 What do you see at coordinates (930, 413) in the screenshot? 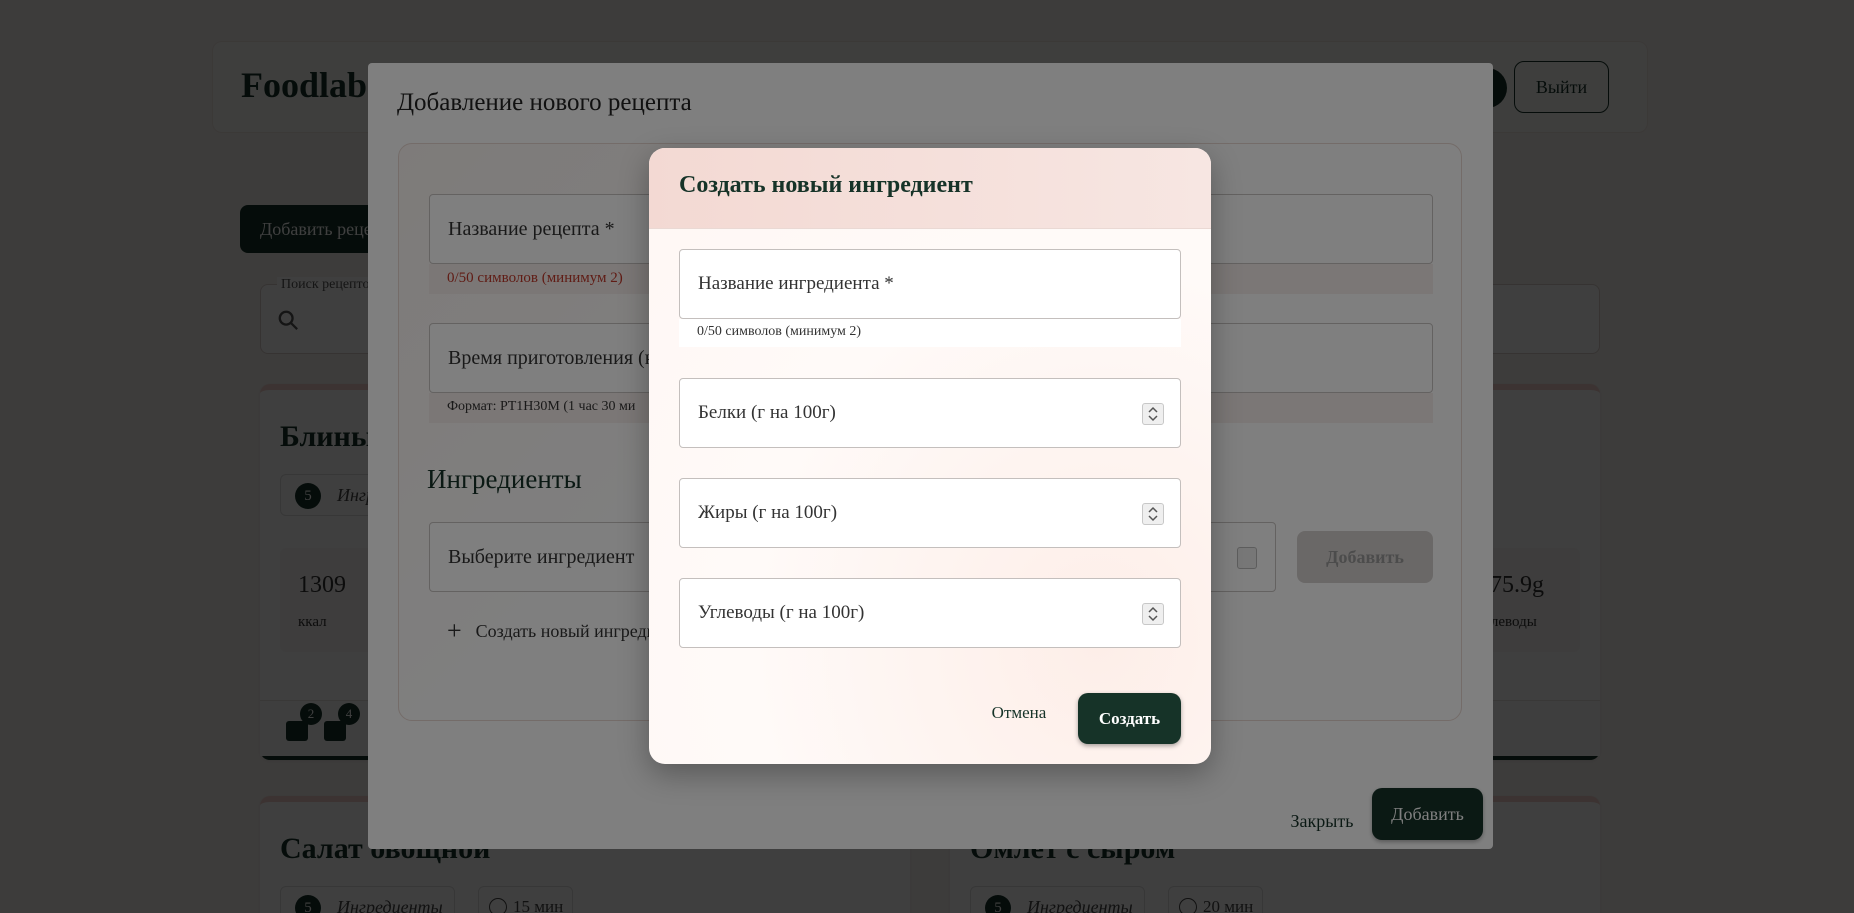
I see `protein-field: Белки (г на 100г)` at bounding box center [930, 413].